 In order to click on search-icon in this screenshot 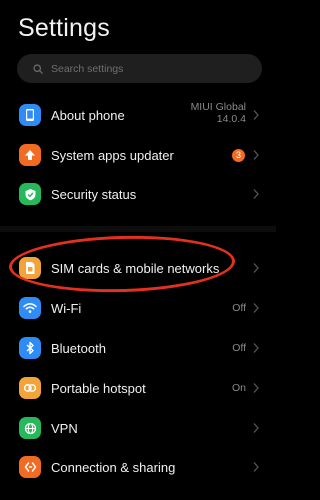, I will do `click(38, 68)`.